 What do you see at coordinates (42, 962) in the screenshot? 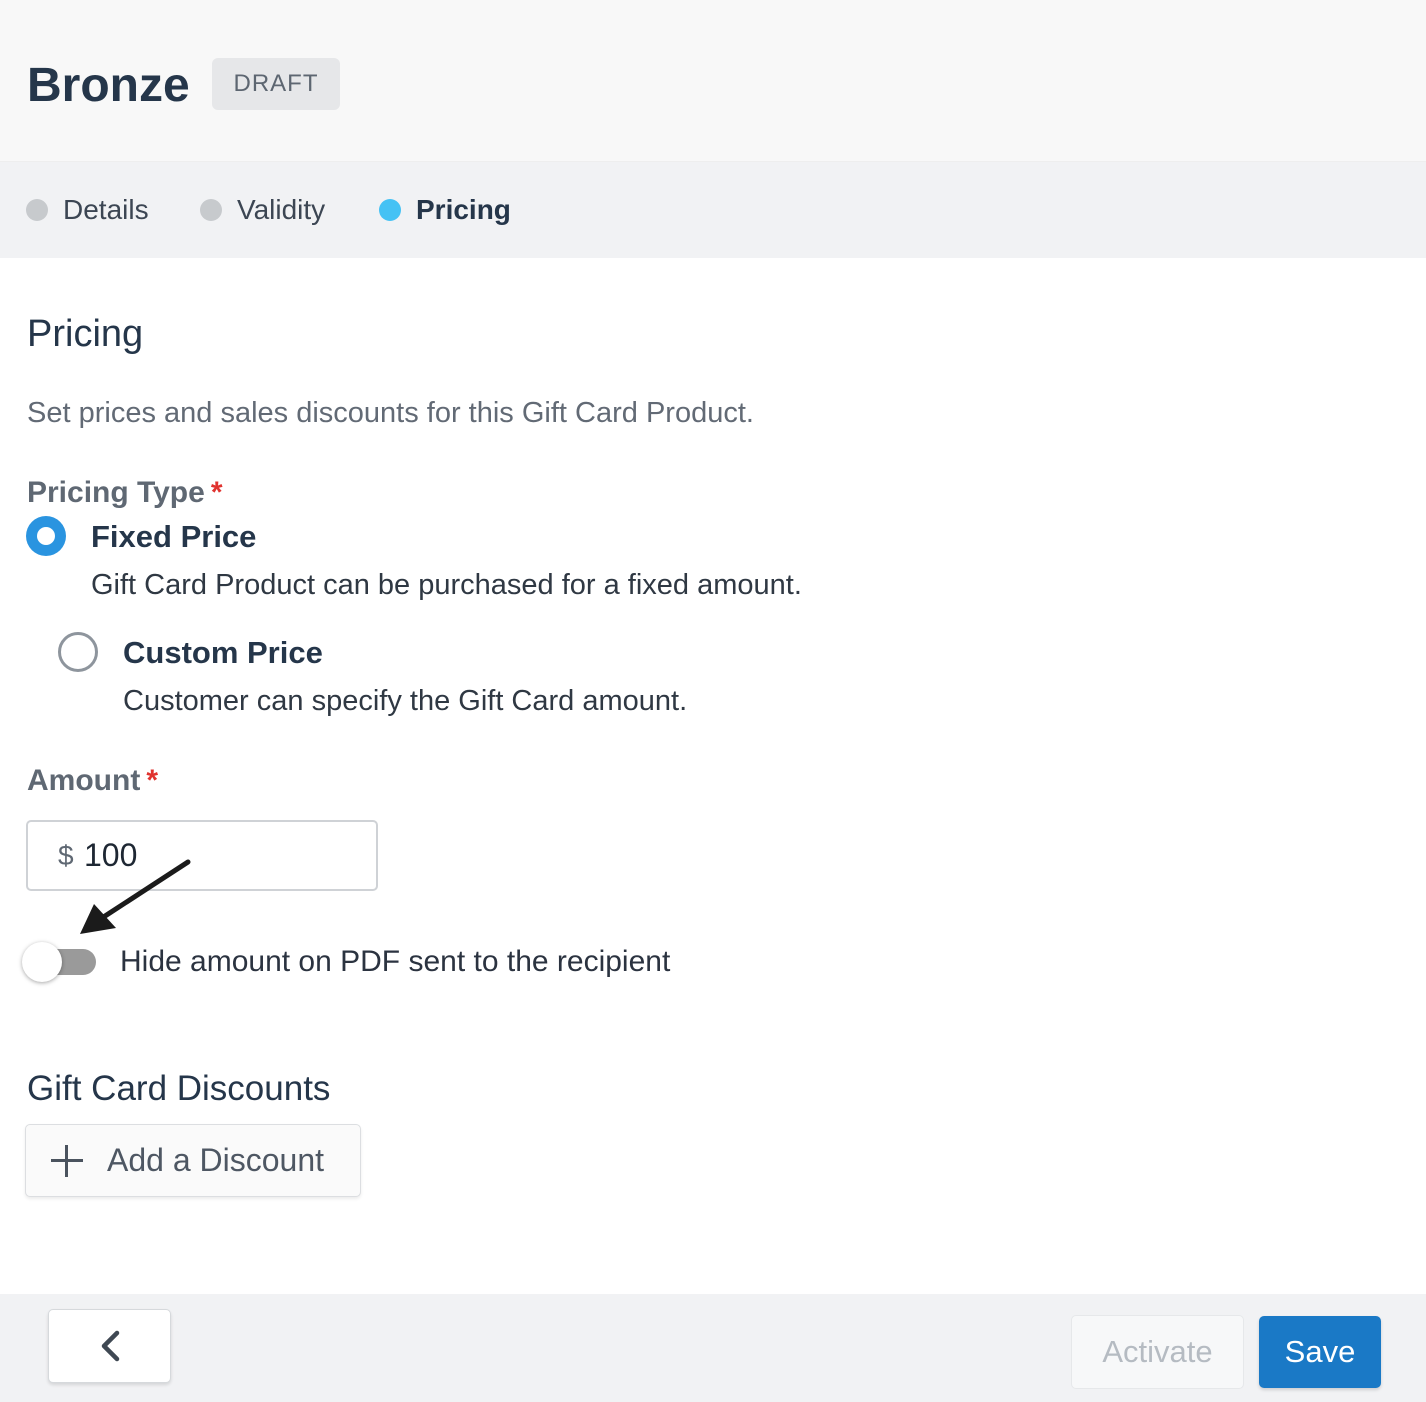
I see `toggle-knob` at bounding box center [42, 962].